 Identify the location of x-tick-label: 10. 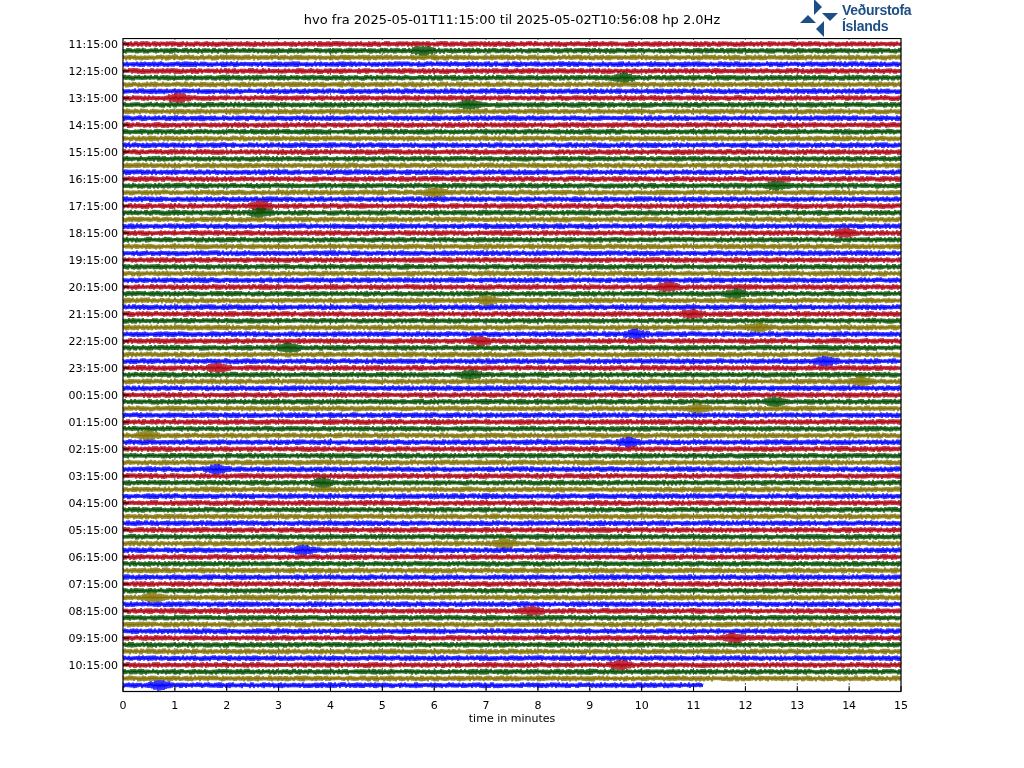
(641, 705).